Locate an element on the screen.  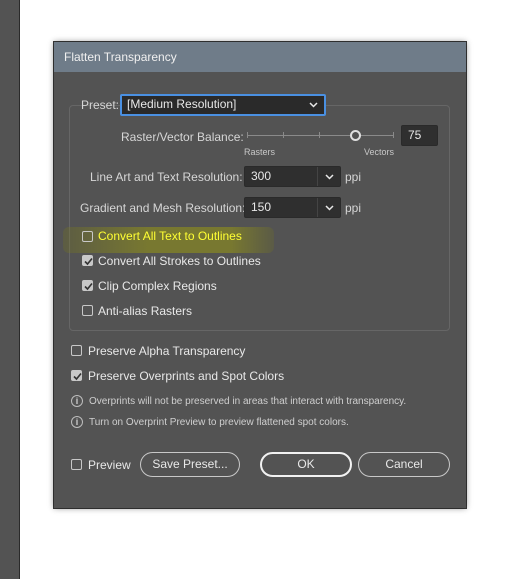
convert-text-checkbox is located at coordinates (87, 236).